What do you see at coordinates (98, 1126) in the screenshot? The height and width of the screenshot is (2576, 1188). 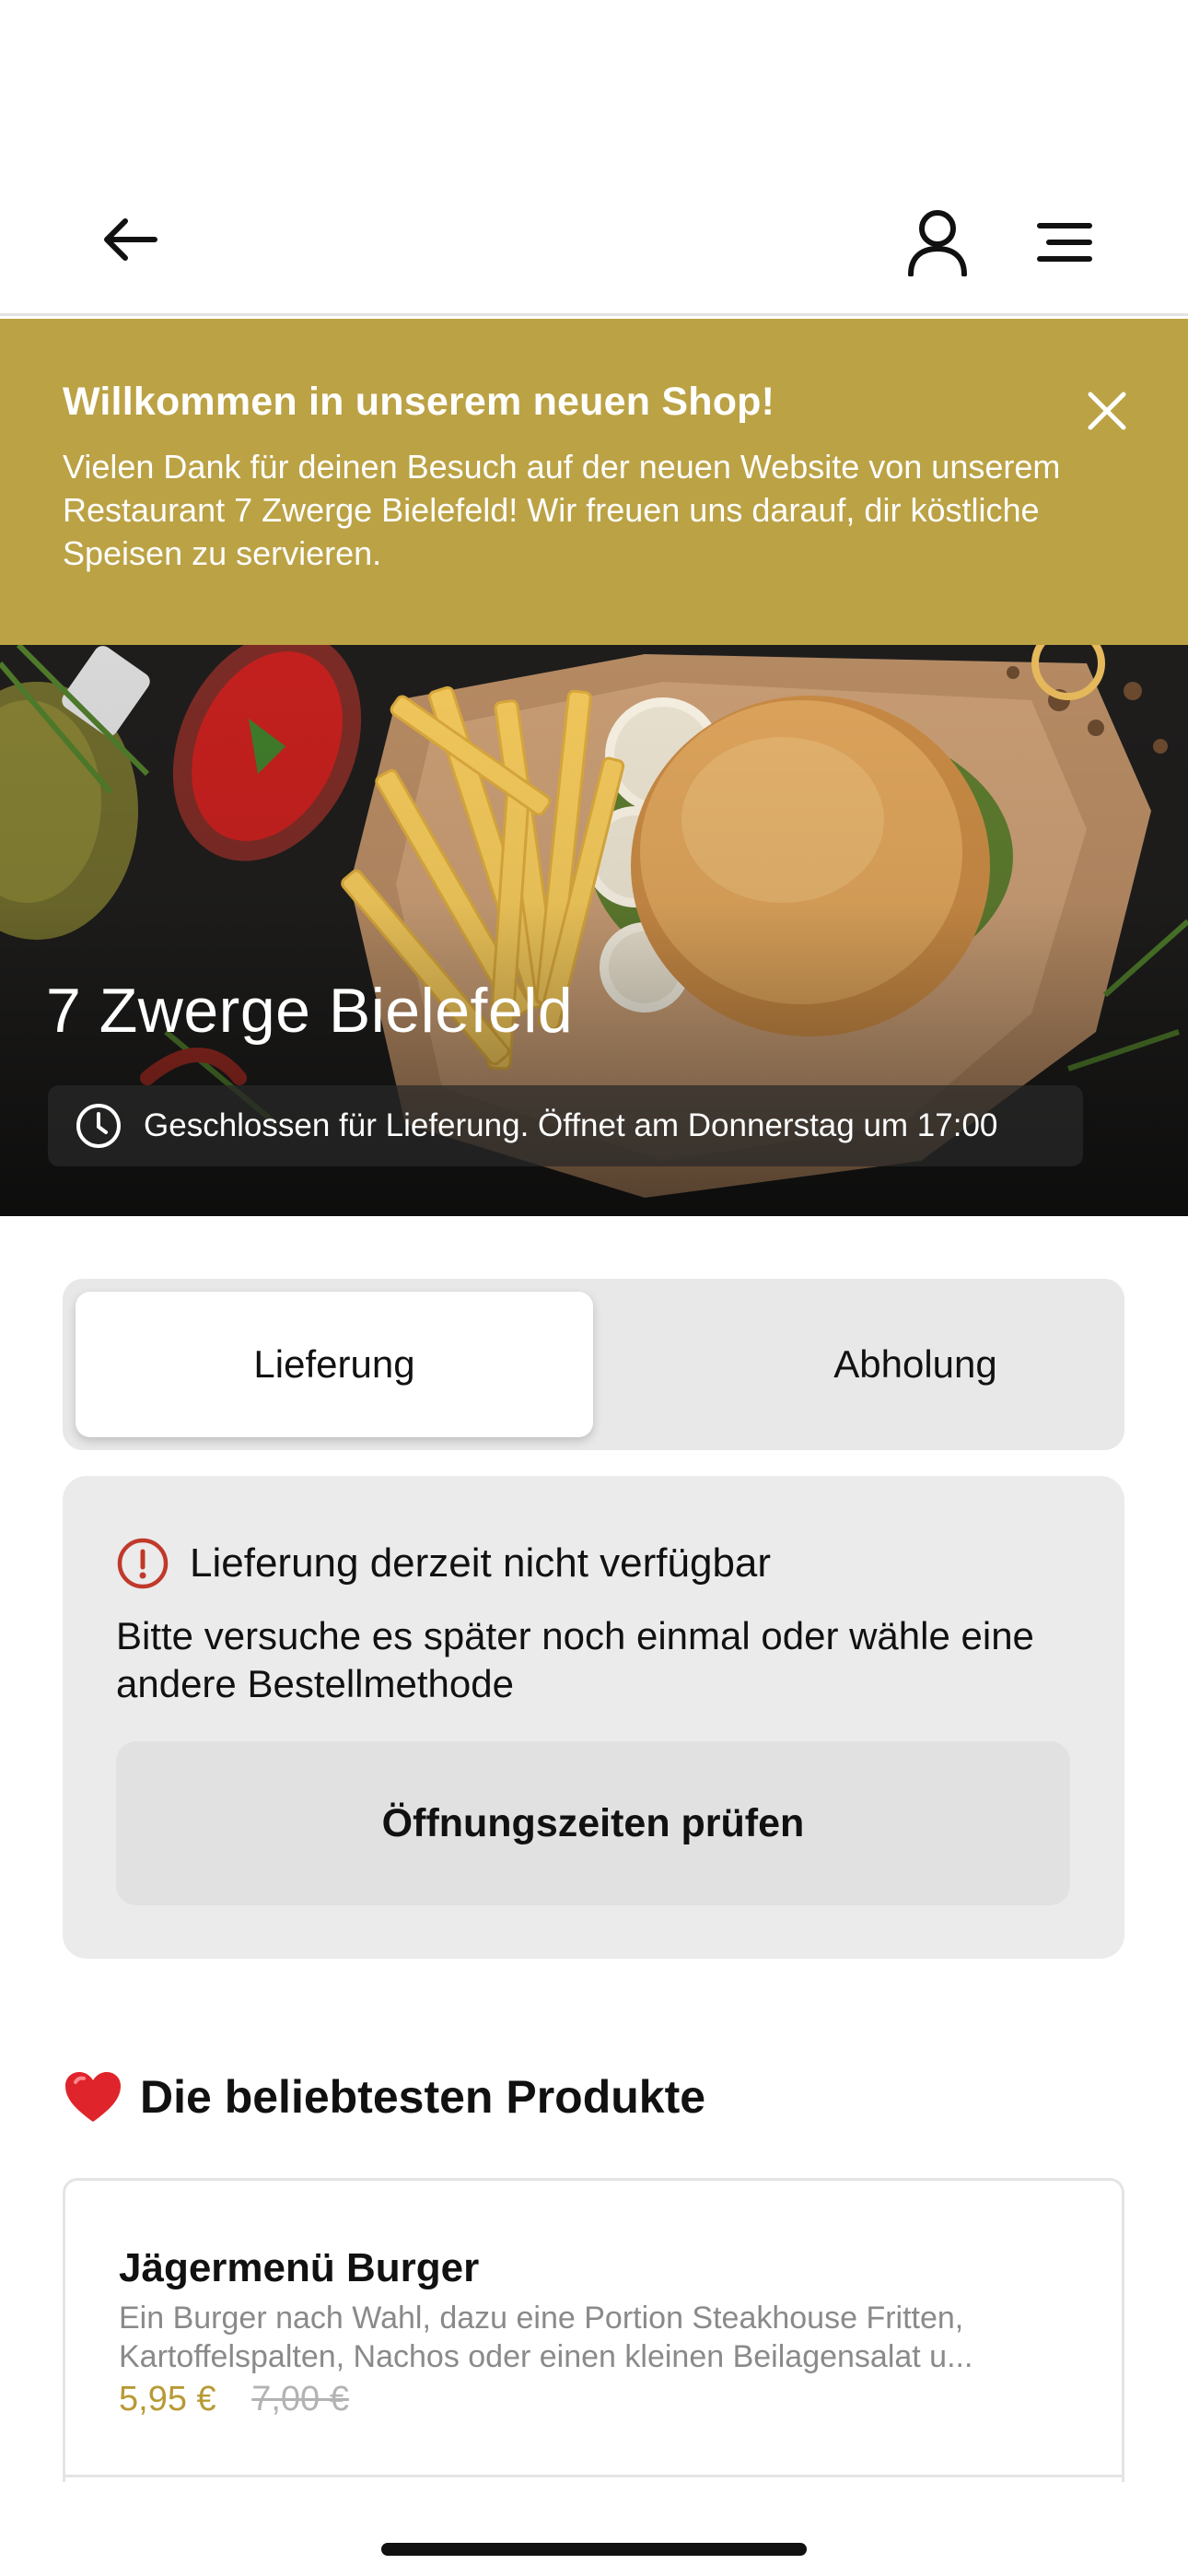 I see `clock-icon` at bounding box center [98, 1126].